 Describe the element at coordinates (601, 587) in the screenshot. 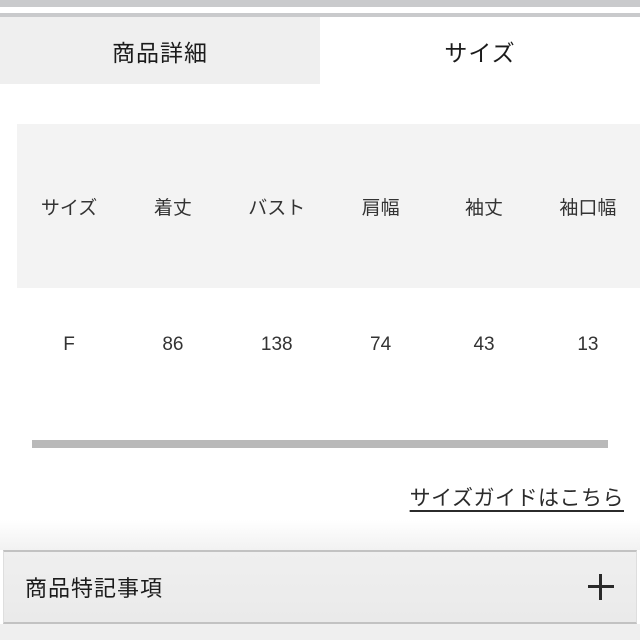

I see `plus-icon` at that location.